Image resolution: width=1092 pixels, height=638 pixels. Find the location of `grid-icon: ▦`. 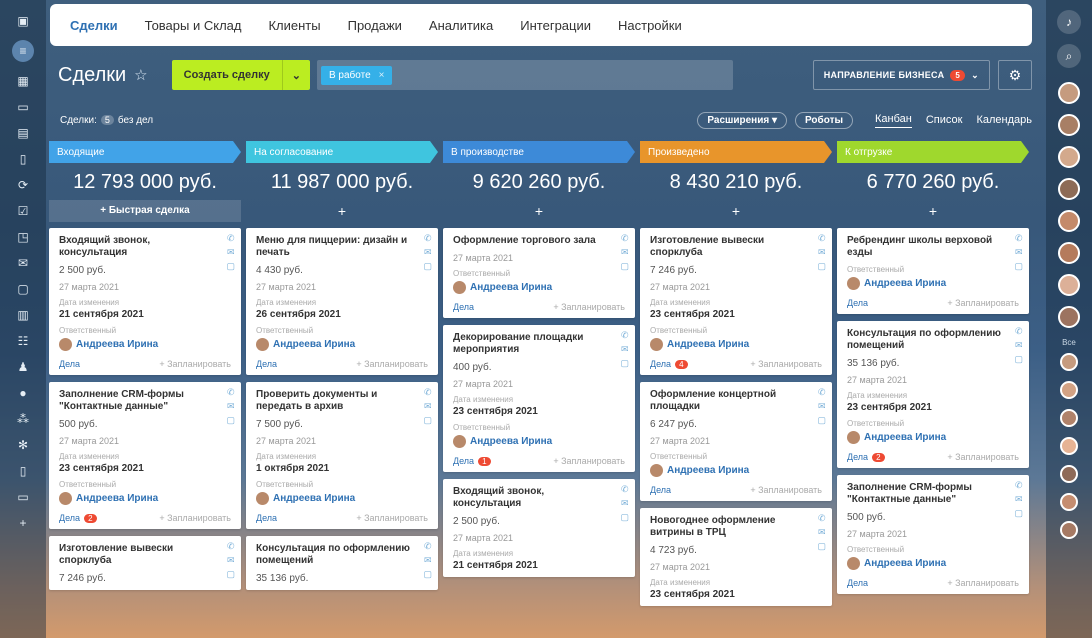

grid-icon: ▦ is located at coordinates (23, 81).